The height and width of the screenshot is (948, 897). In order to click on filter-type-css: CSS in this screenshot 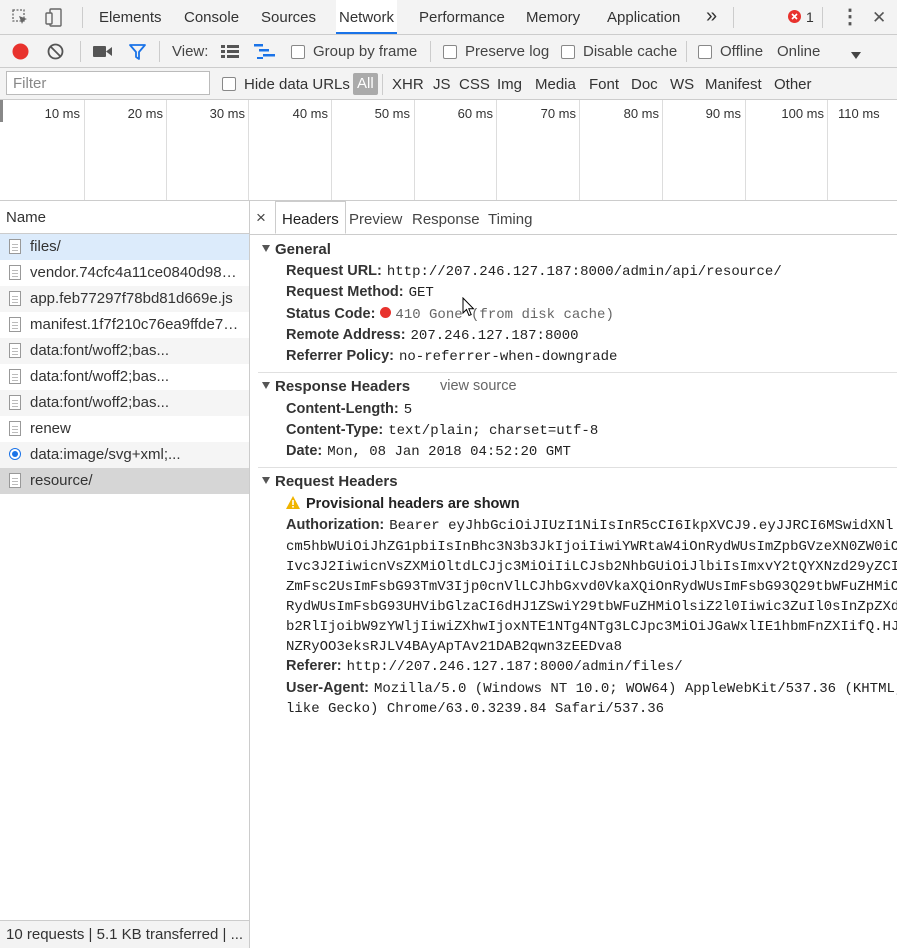, I will do `click(474, 84)`.